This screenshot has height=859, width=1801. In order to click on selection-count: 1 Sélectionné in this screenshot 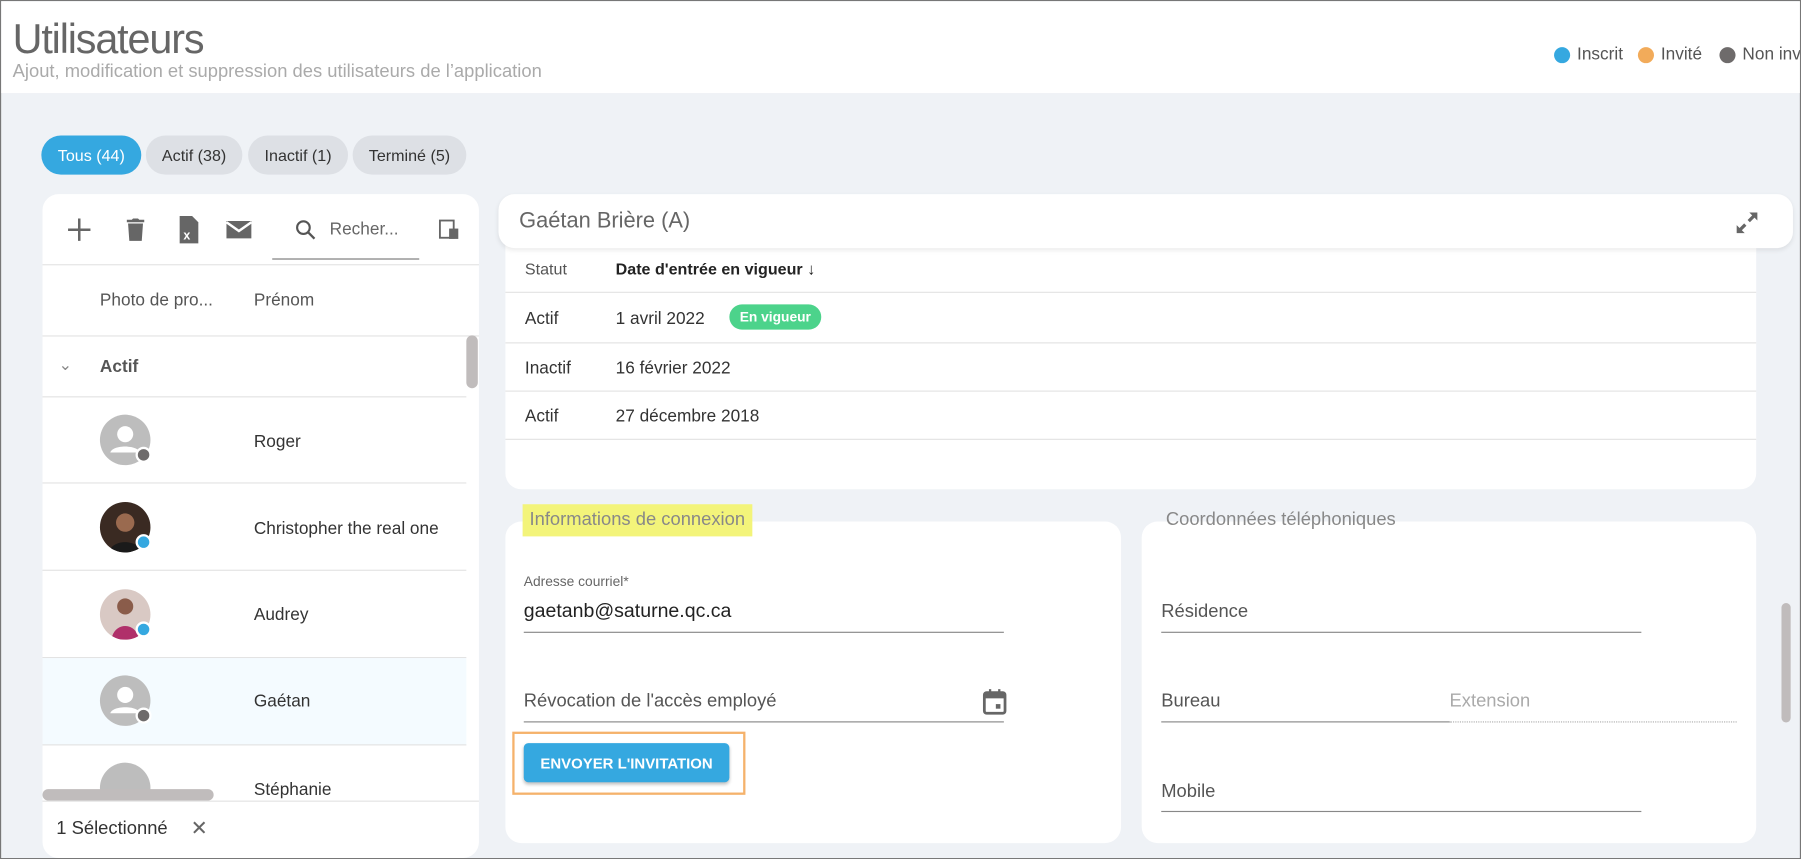, I will do `click(112, 828)`.